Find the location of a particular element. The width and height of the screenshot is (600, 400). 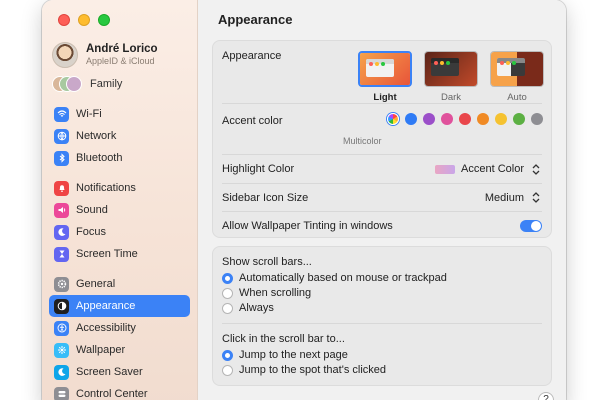

sidebar-item-wallpaper: Wallpaper is located at coordinates (119, 350).